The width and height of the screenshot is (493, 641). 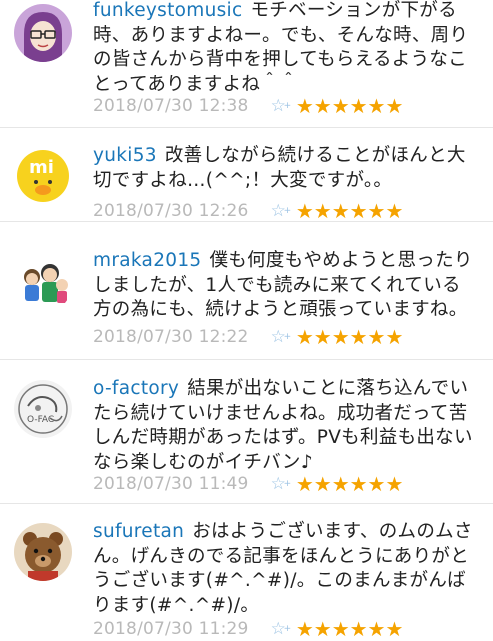 I want to click on user-avatar-sufuretan, so click(x=43, y=552).